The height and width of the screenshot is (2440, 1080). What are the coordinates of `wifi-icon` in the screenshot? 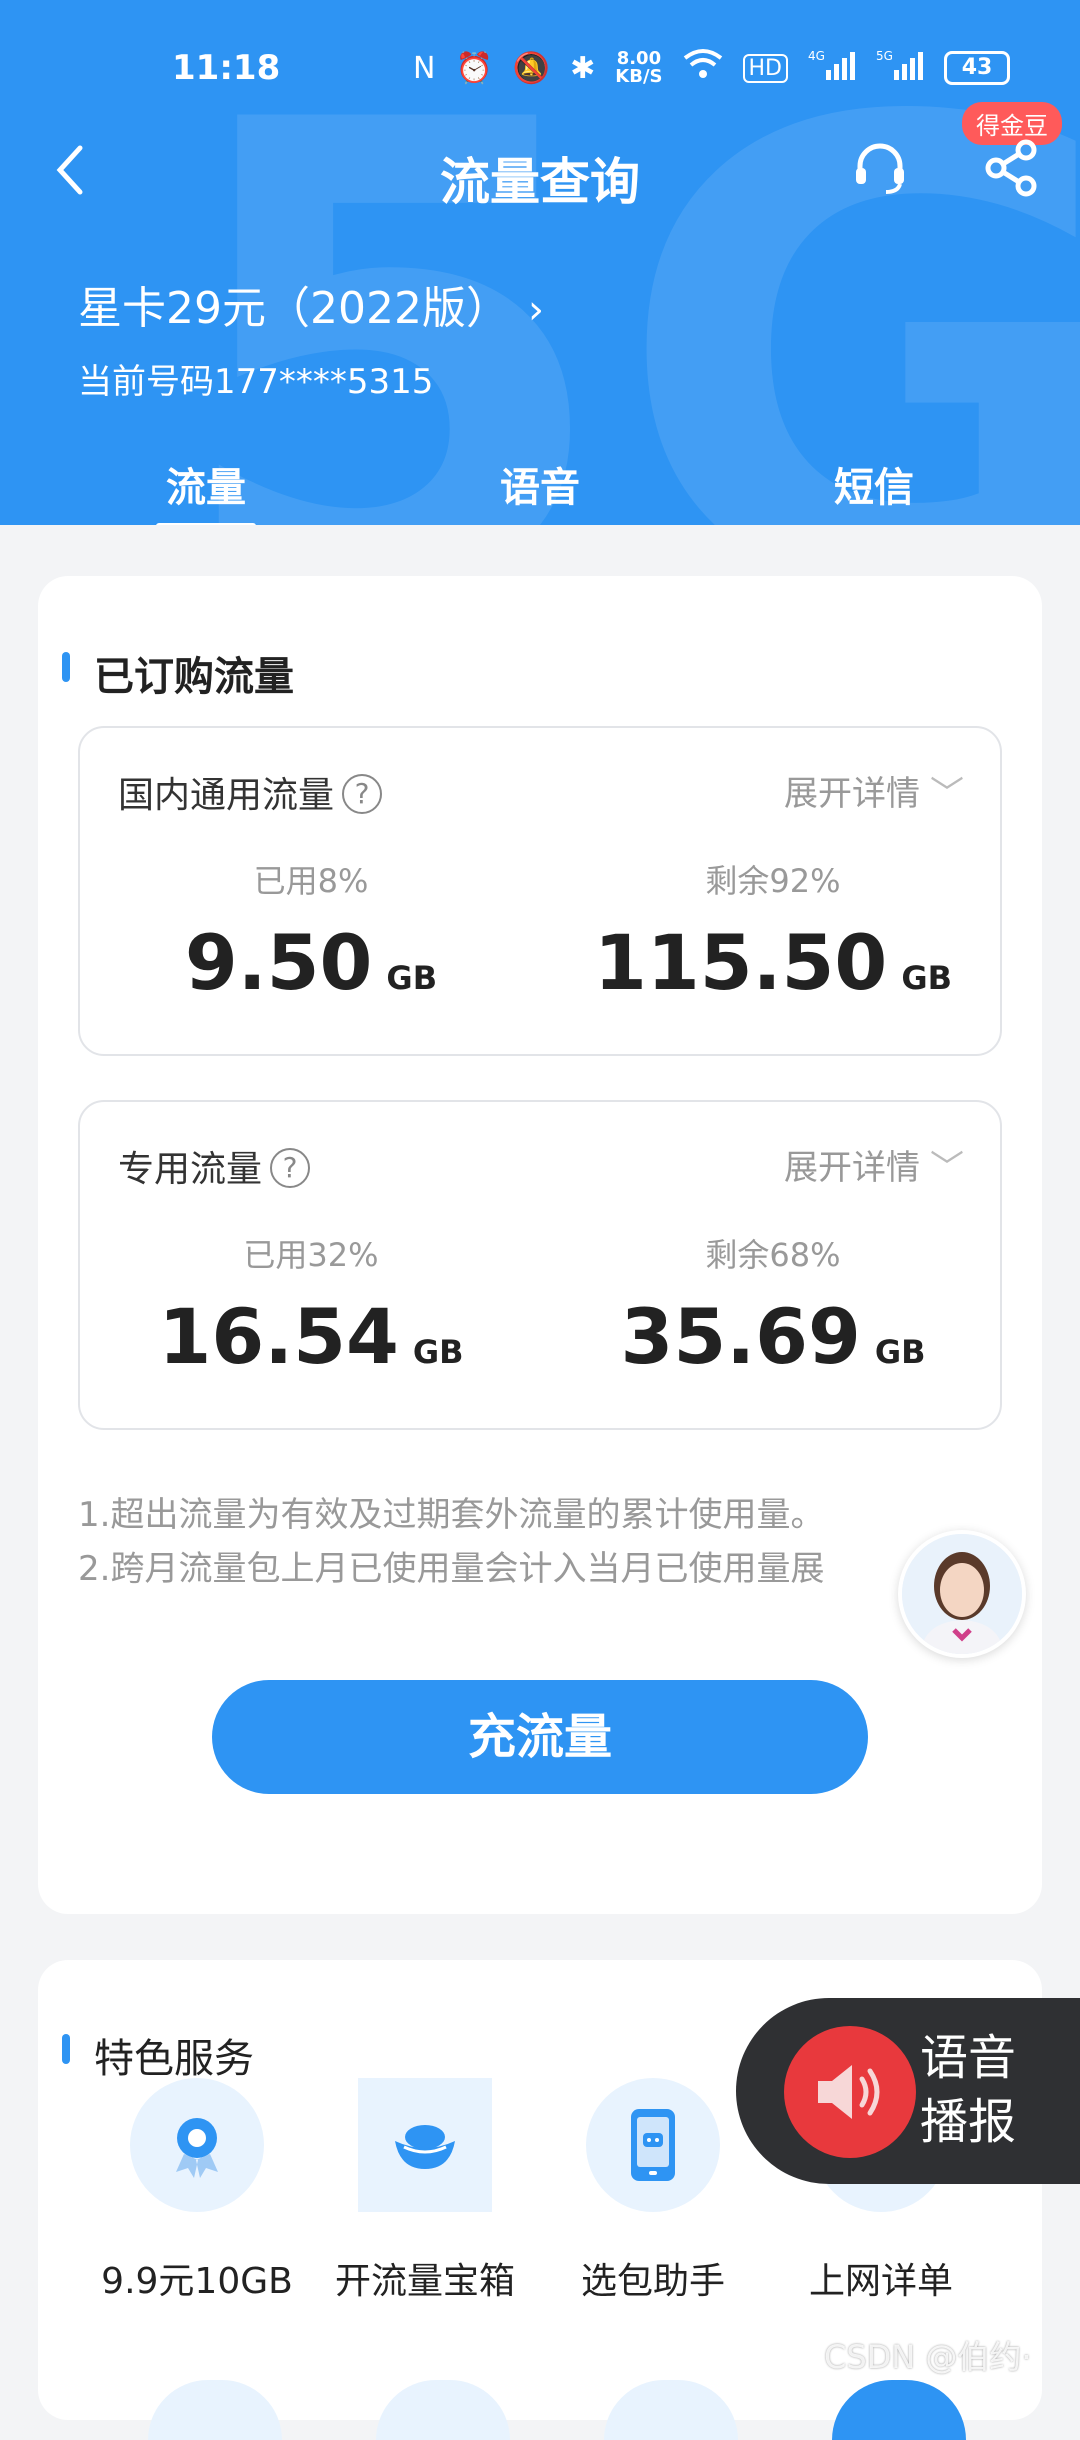 It's located at (703, 68).